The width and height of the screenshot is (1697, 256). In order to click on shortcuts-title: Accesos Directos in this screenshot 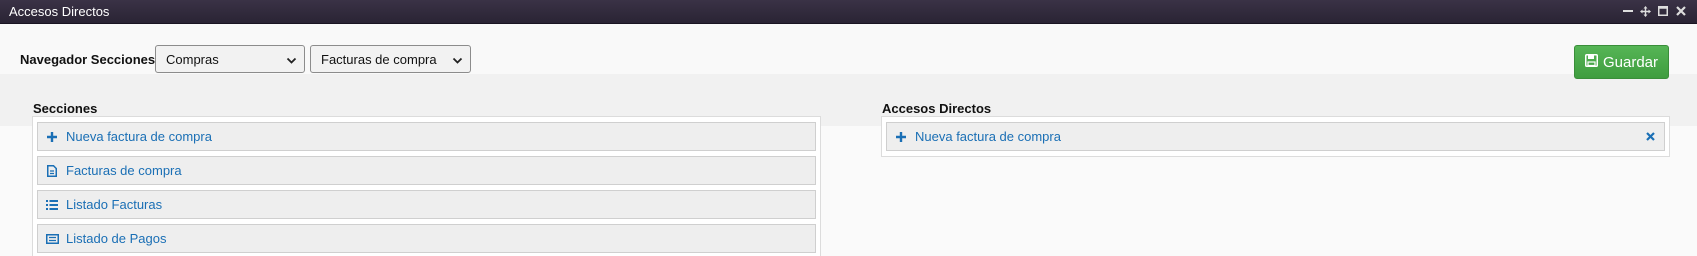, I will do `click(937, 108)`.